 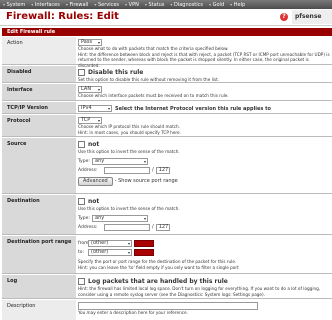 What do you see at coordinates (312, 17) in the screenshot?
I see `pfsense-logo: pfsense` at bounding box center [312, 17].